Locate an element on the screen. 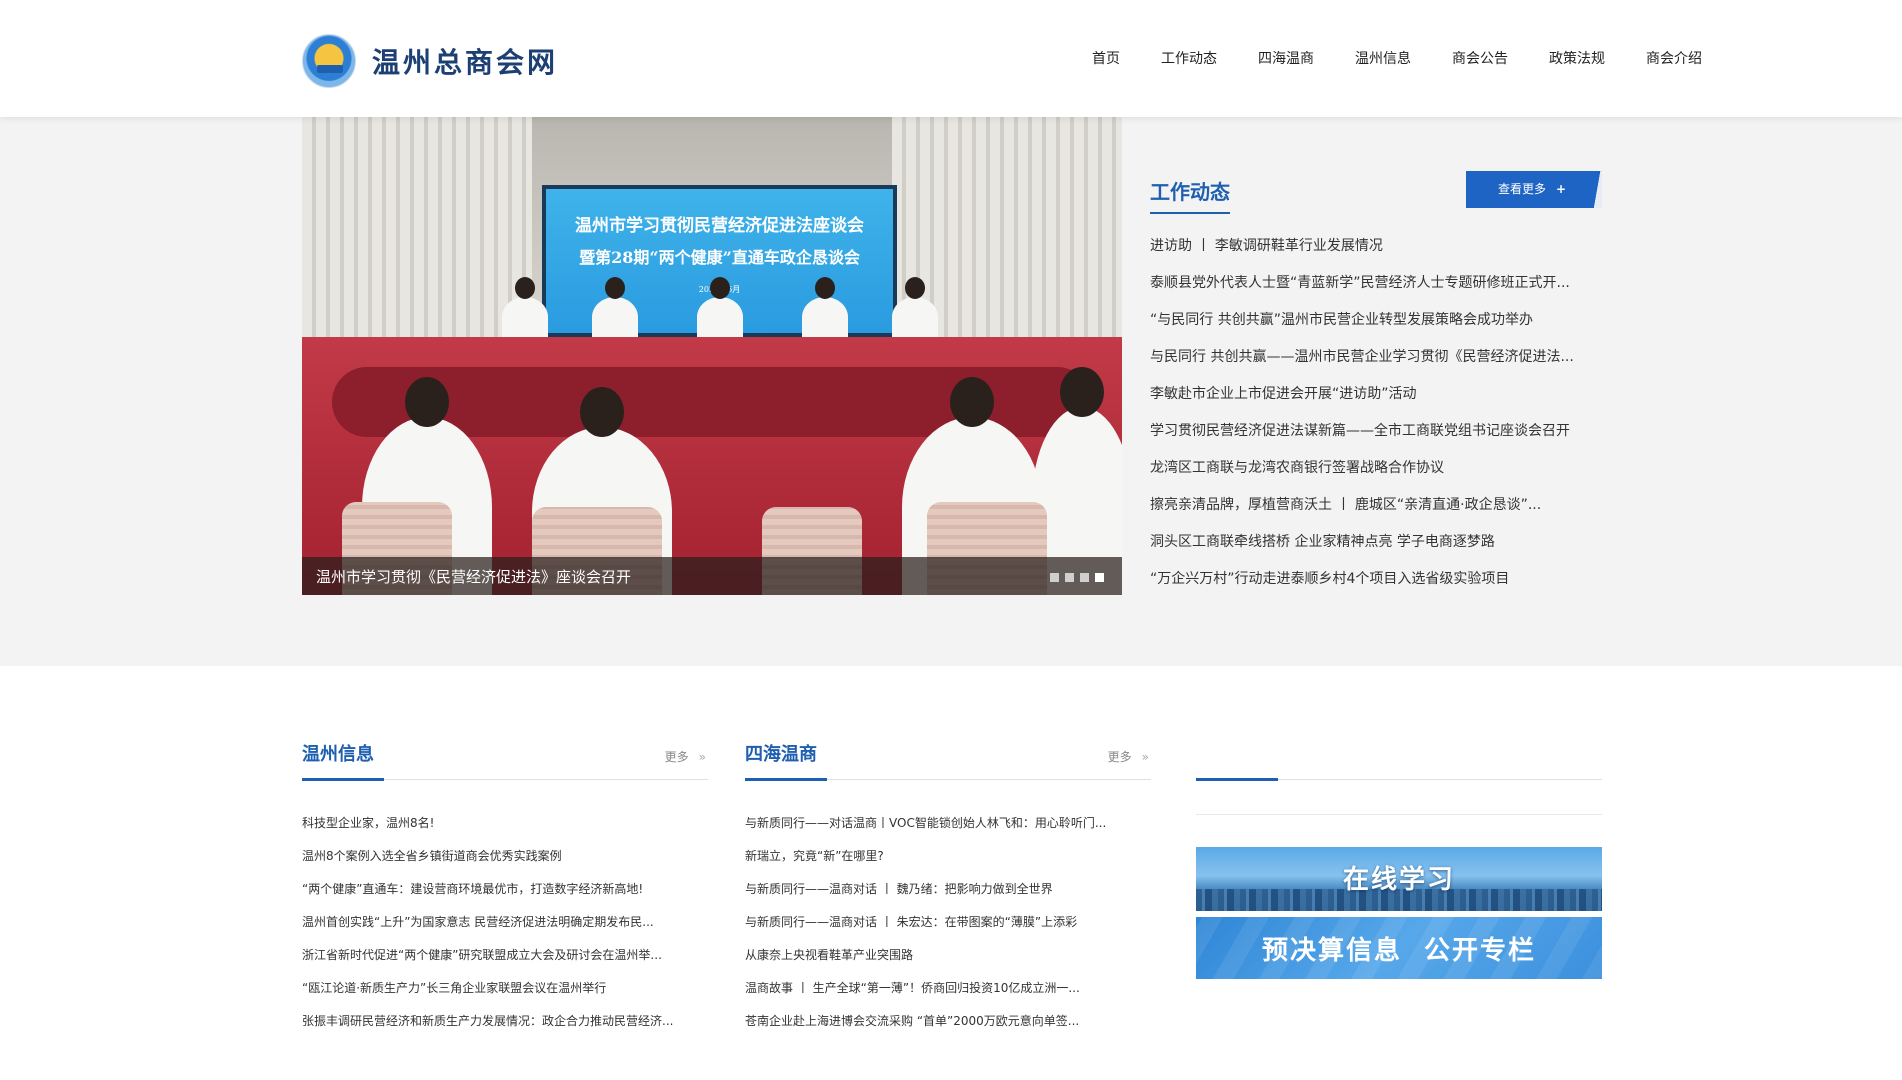  nav-wenzhou-info: 温州信息 is located at coordinates (1383, 58).